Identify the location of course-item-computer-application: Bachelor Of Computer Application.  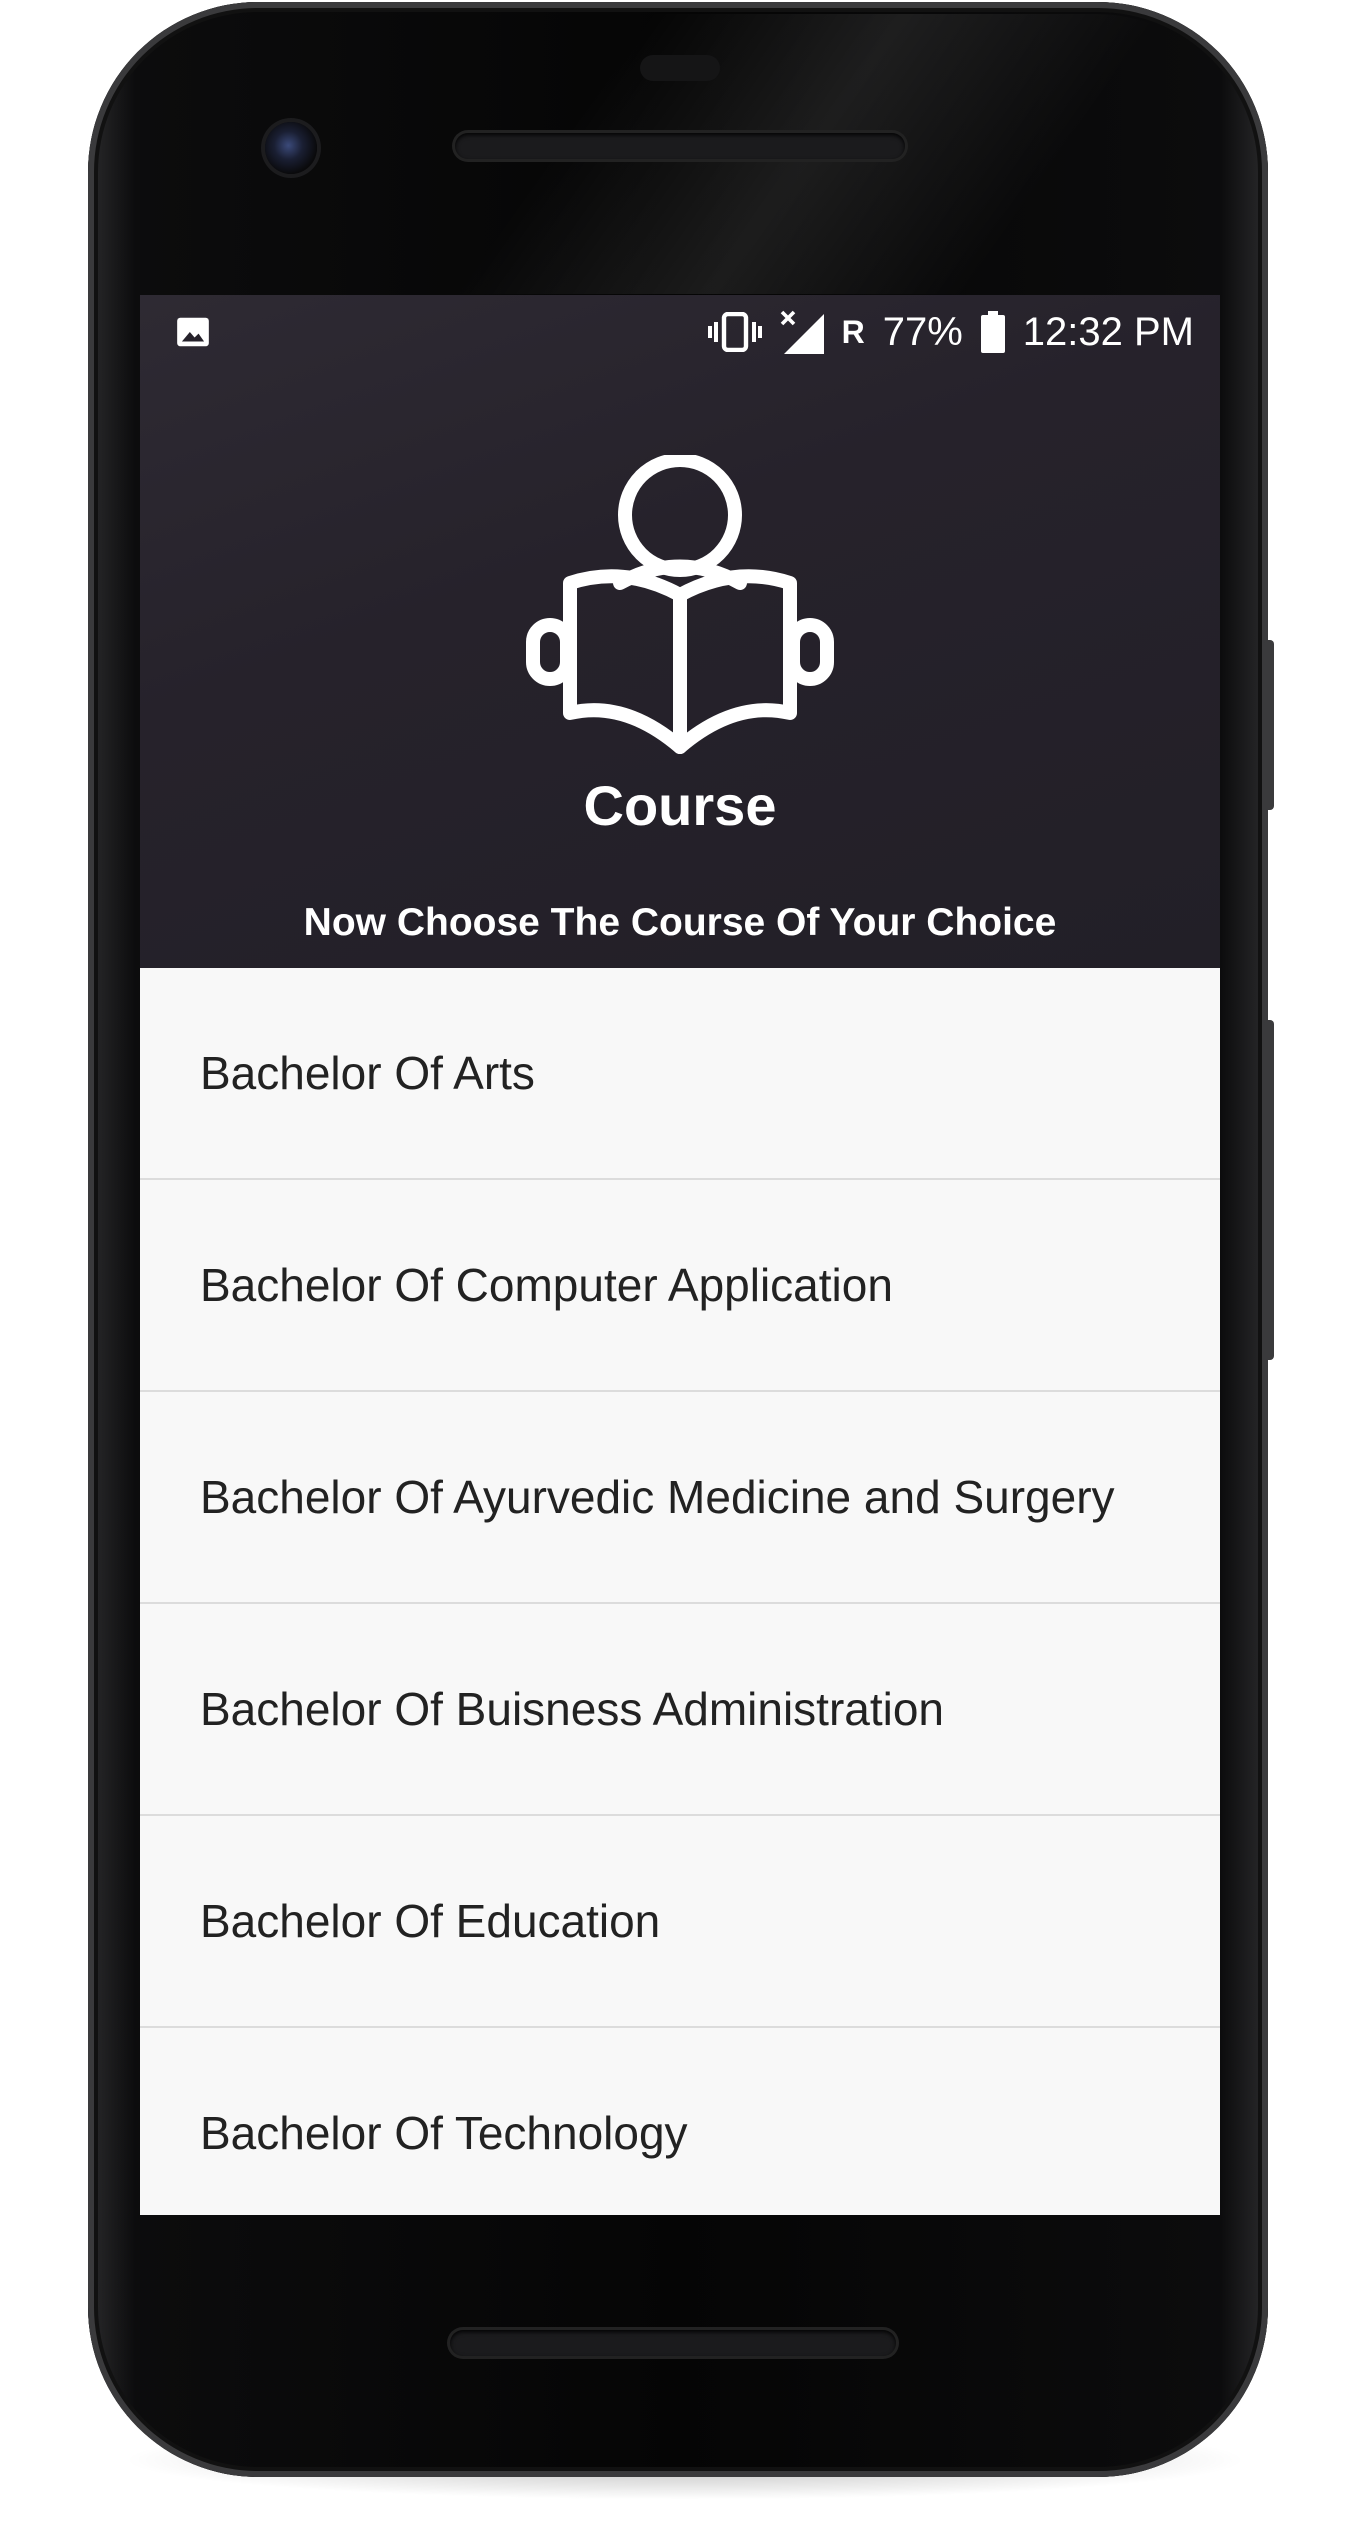
(680, 1286).